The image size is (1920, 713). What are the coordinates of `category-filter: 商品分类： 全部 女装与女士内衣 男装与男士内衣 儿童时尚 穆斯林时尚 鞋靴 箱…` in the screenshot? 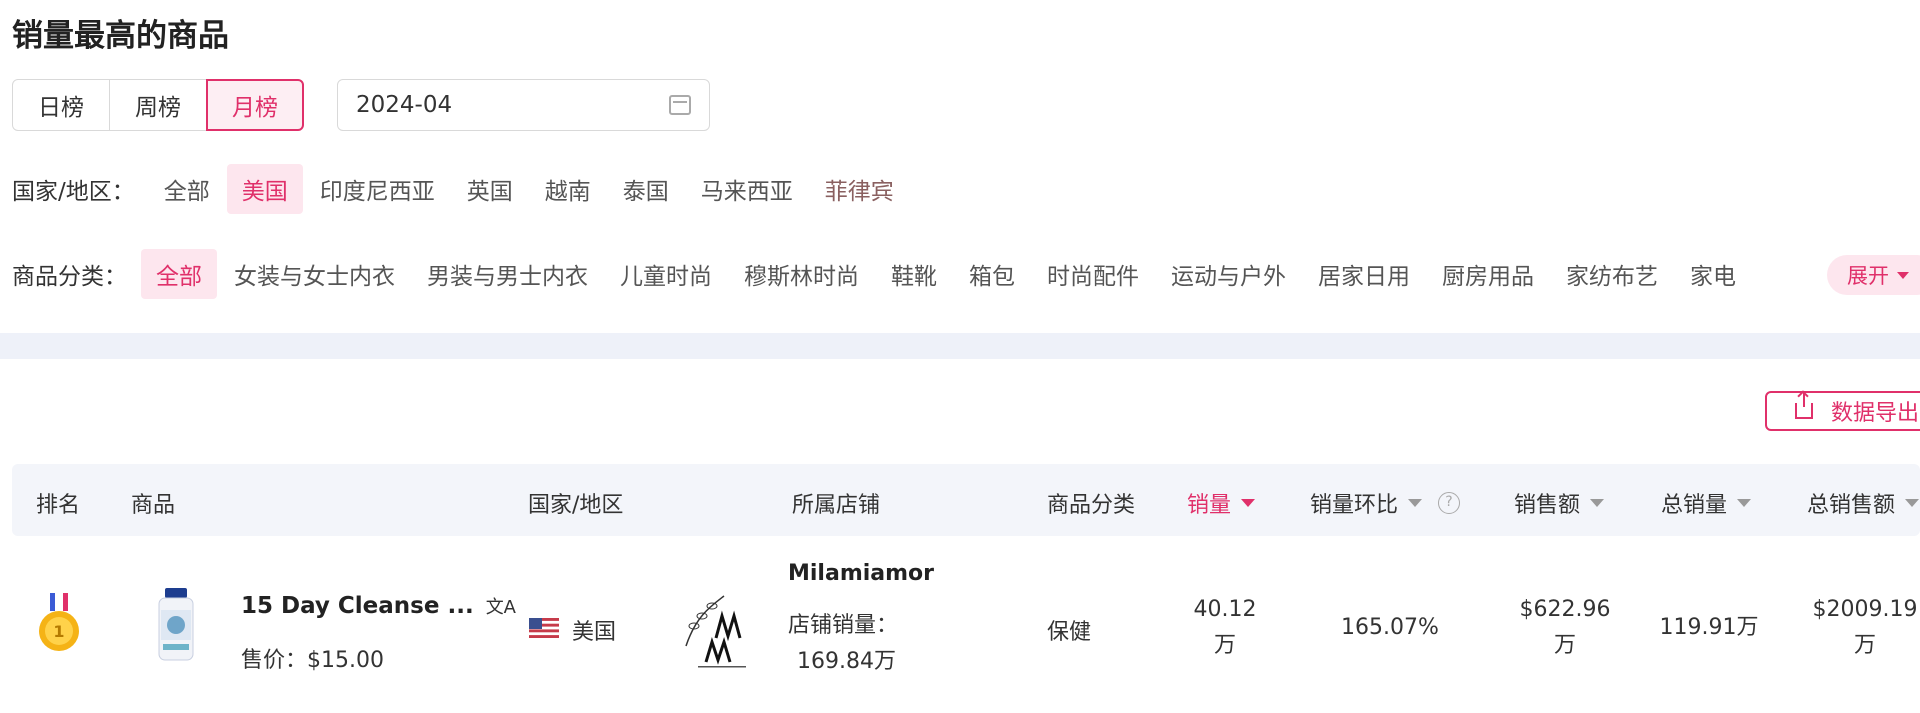 It's located at (882, 274).